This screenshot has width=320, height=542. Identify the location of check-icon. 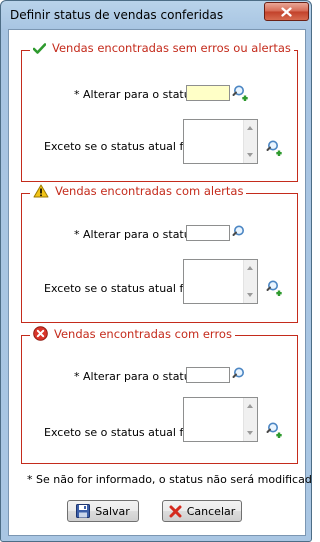
(39, 48).